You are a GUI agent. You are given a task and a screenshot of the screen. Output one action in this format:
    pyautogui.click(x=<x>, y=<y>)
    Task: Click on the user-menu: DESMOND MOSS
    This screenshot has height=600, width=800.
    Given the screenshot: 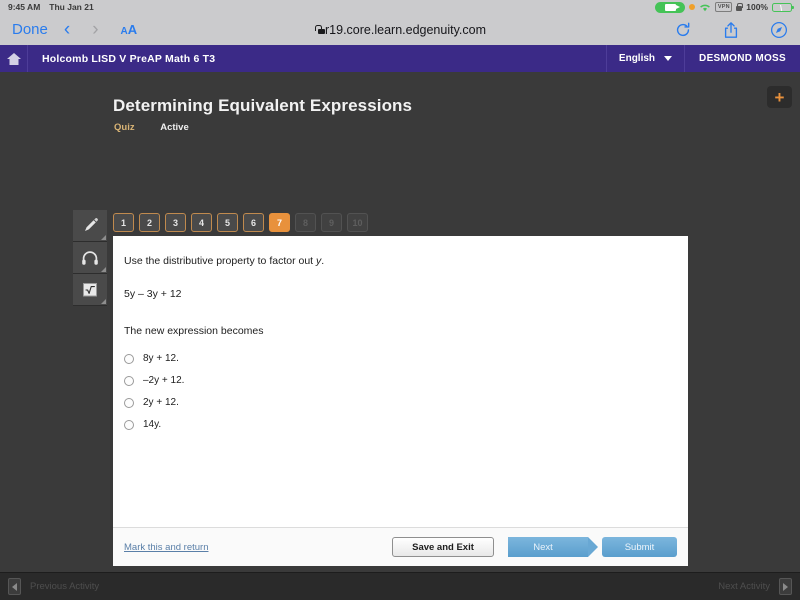 What is the action you would take?
    pyautogui.click(x=742, y=58)
    